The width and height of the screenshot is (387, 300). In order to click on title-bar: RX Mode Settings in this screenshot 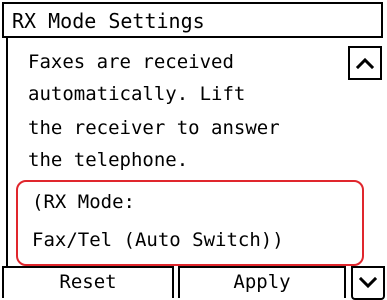, I will do `click(192, 20)`.